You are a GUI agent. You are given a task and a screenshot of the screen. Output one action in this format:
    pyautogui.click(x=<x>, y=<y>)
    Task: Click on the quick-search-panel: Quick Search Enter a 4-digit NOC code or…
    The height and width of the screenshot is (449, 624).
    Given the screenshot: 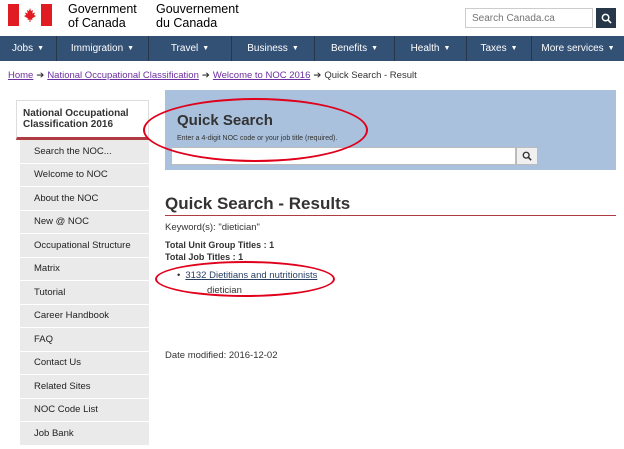 What is the action you would take?
    pyautogui.click(x=390, y=130)
    